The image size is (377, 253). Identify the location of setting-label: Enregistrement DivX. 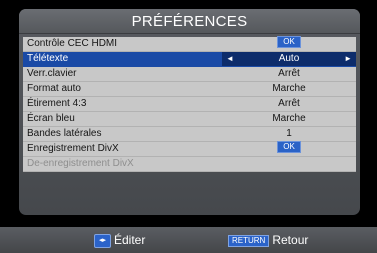
(73, 148).